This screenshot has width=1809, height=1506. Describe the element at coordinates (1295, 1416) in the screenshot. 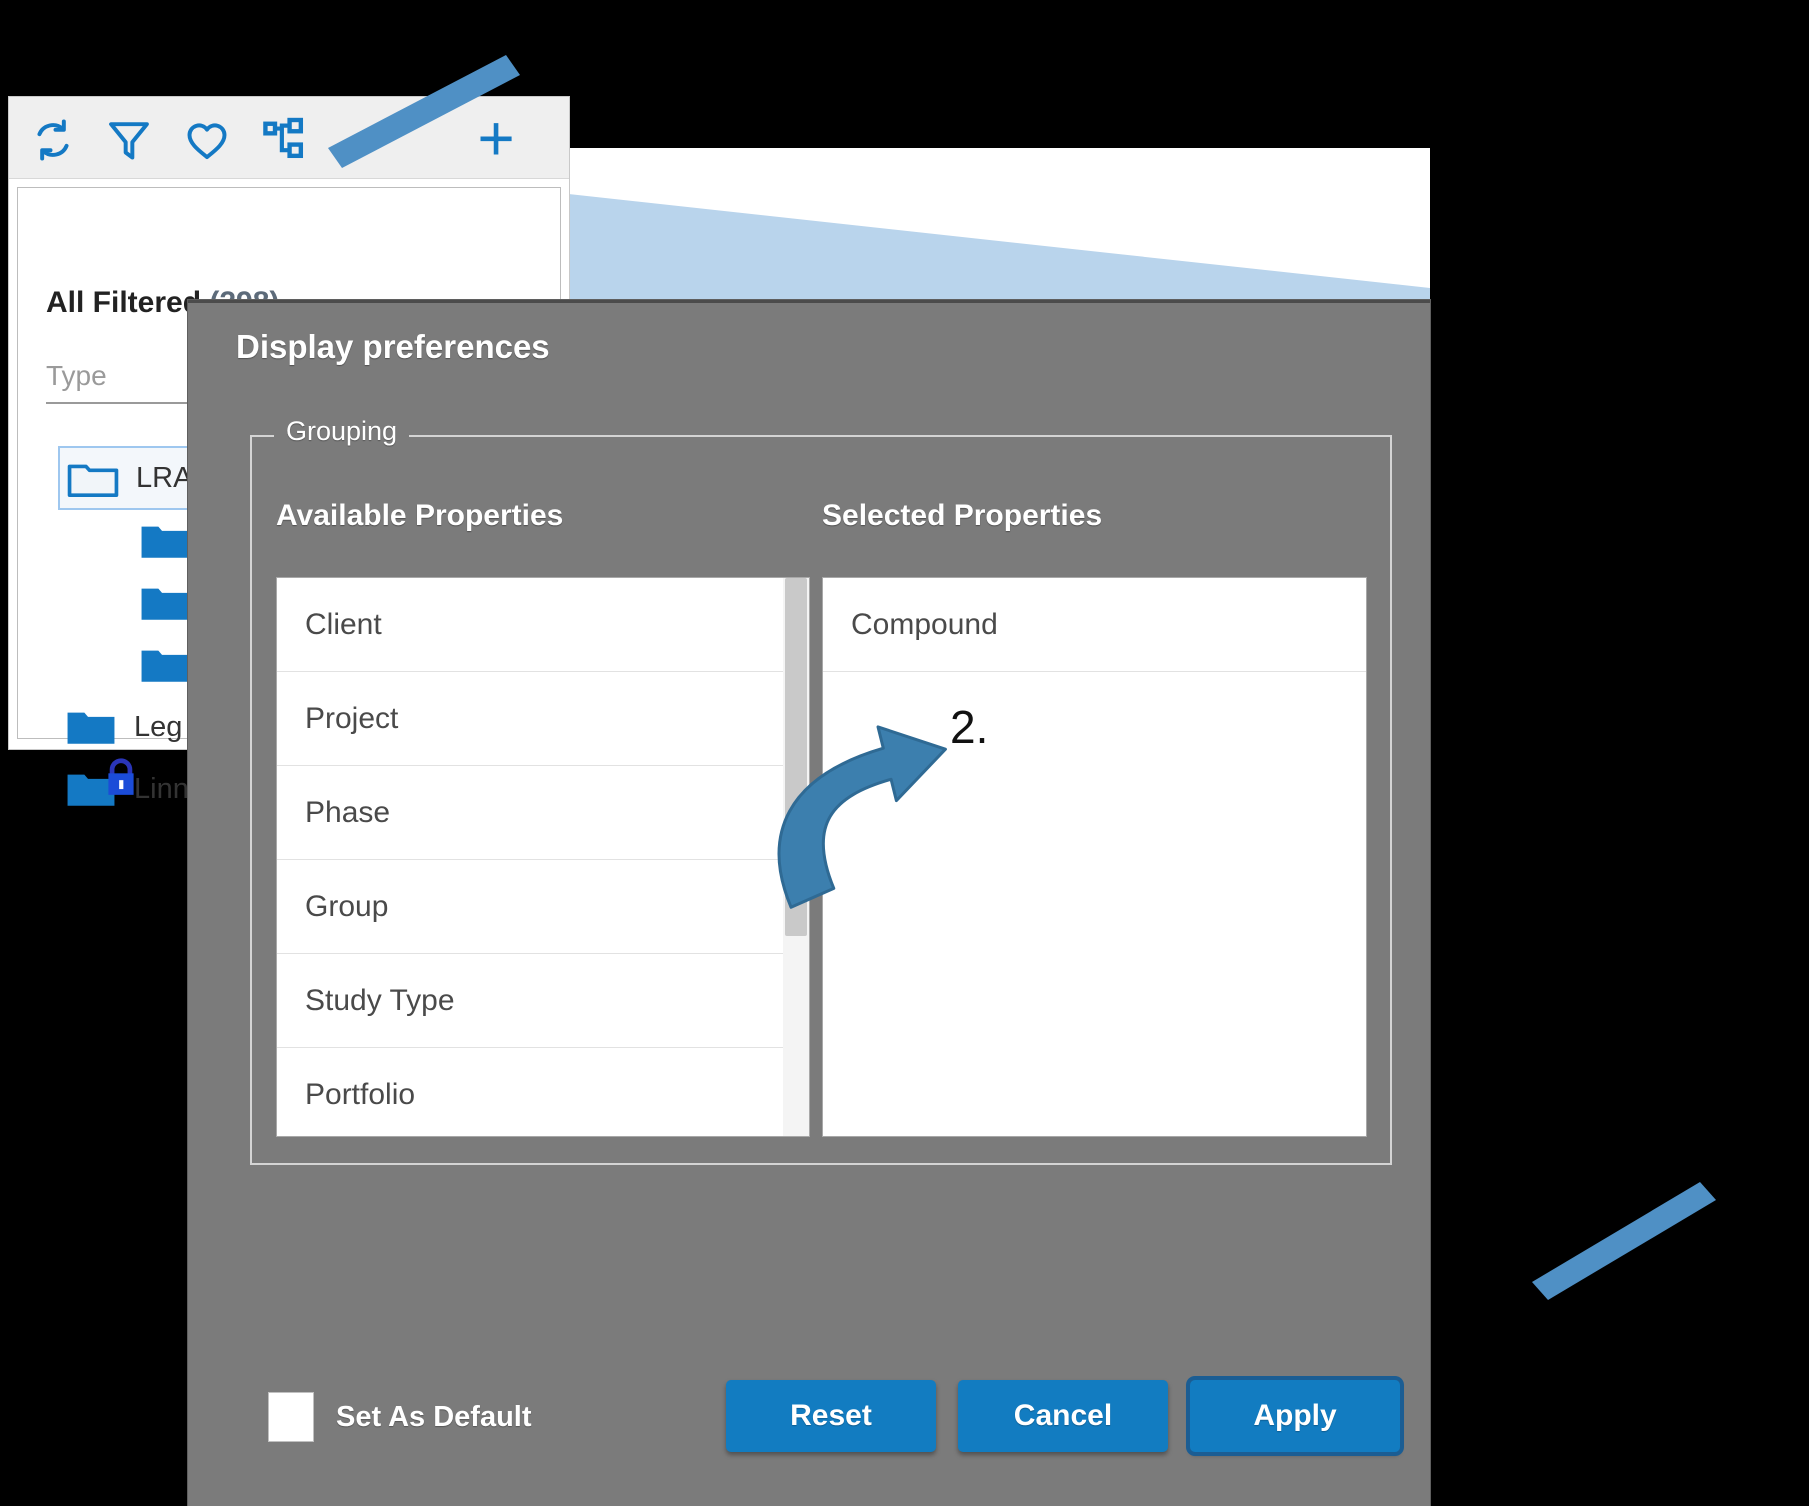

I see `apply-button: Apply` at that location.